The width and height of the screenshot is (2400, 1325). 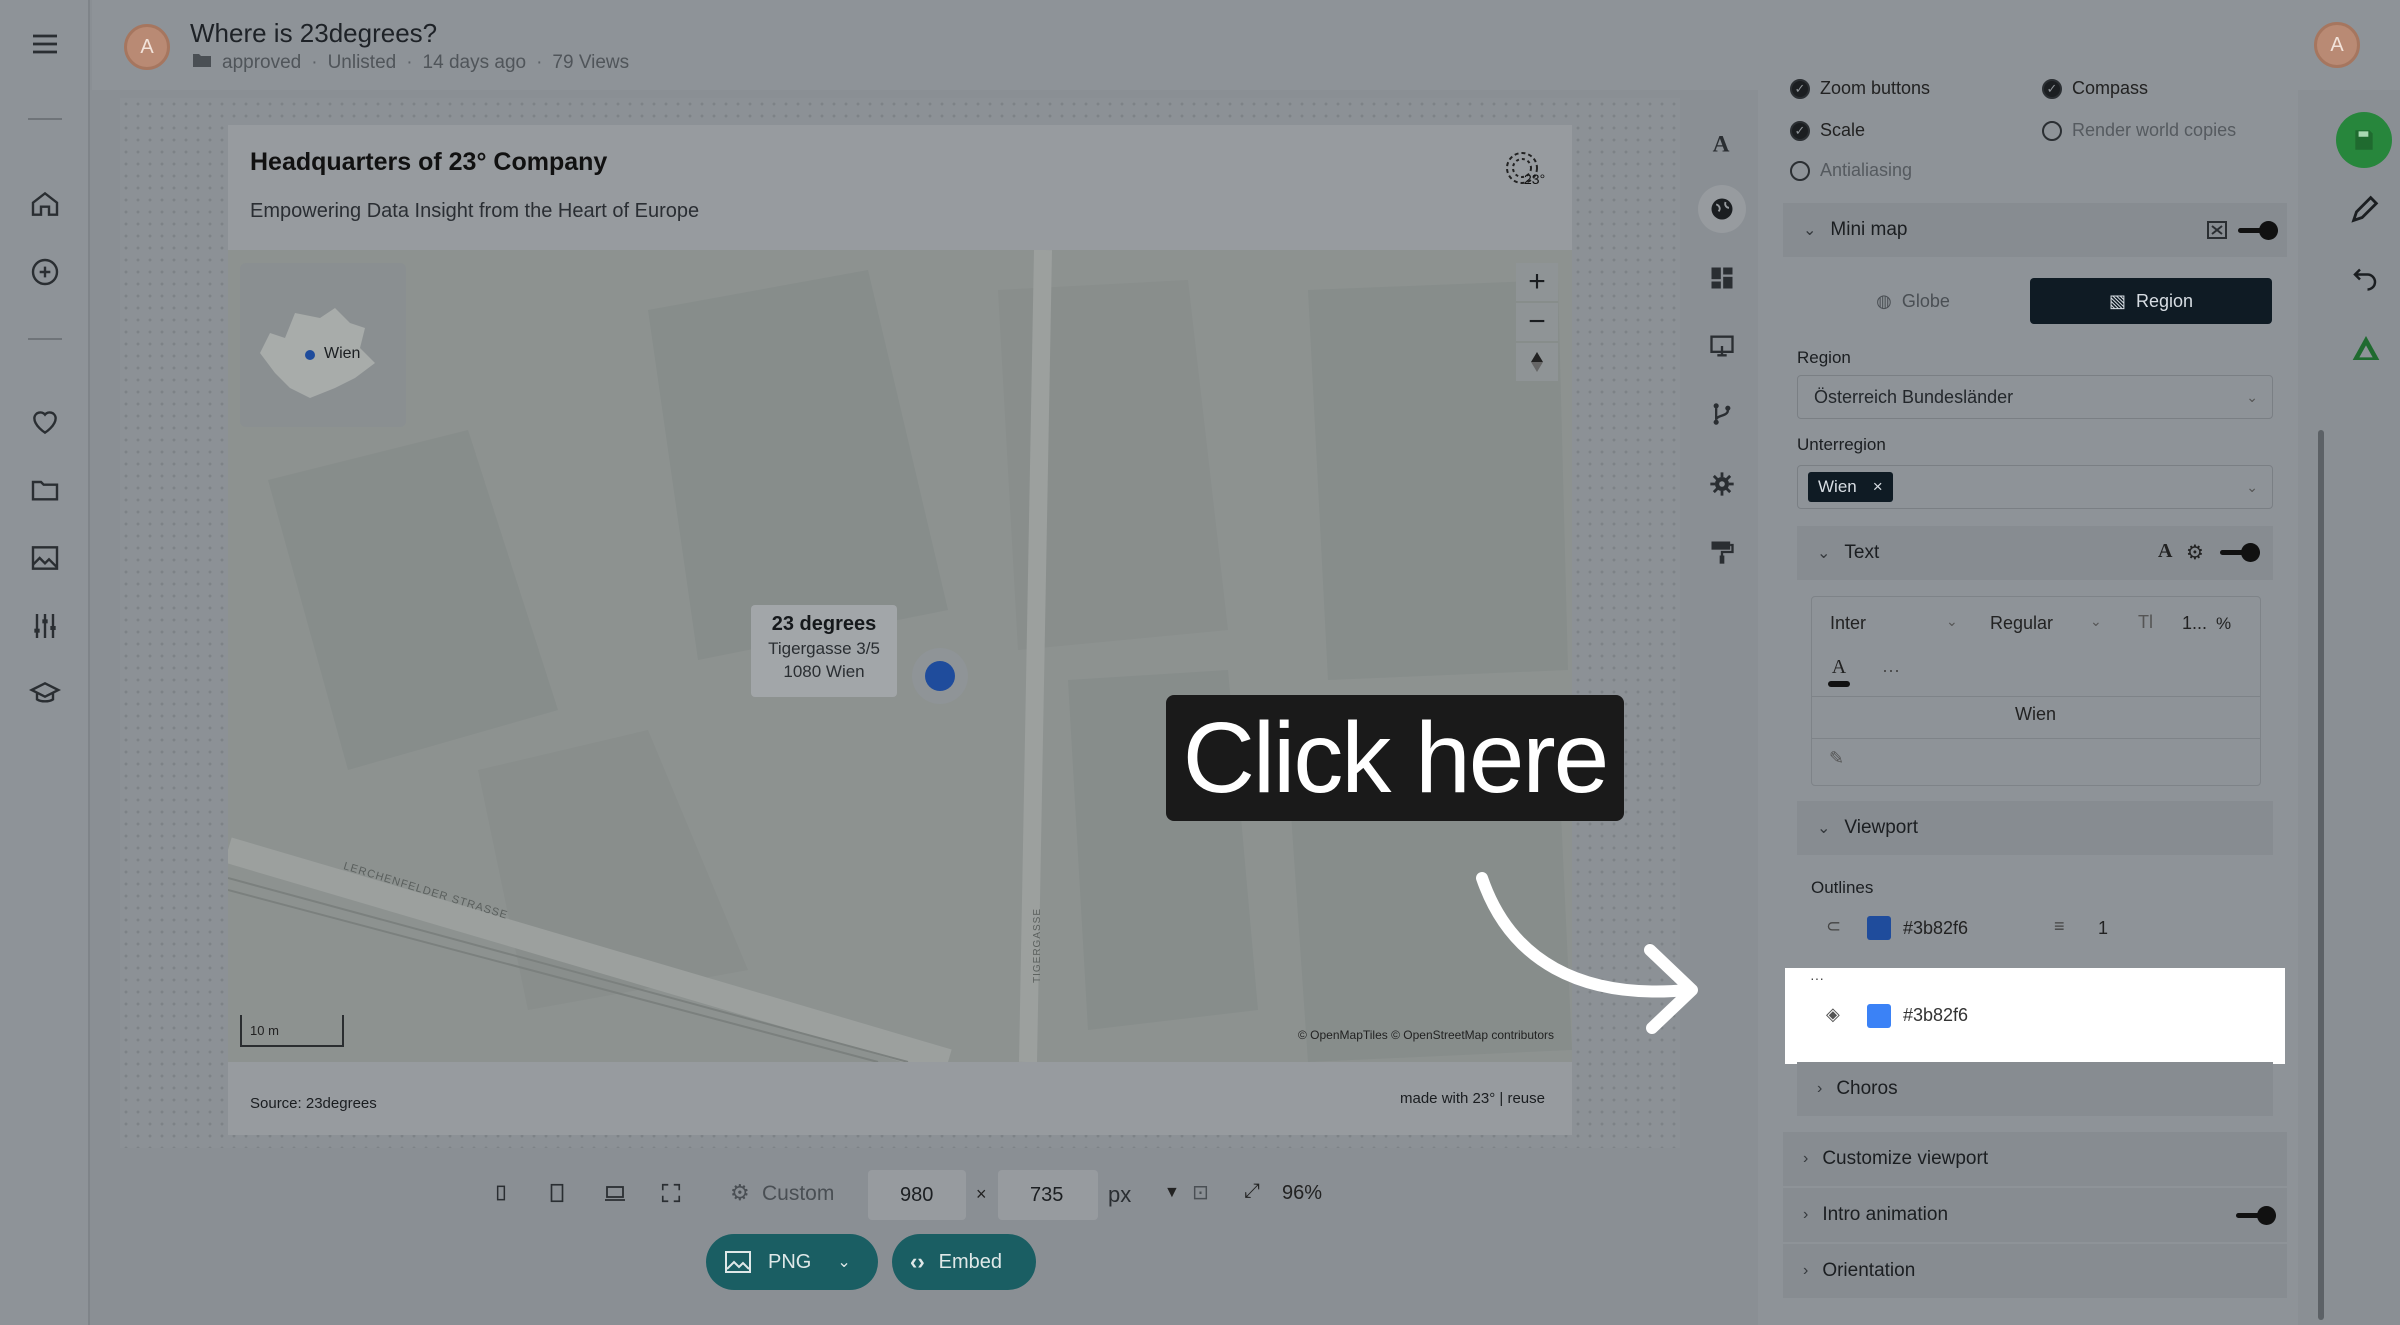 What do you see at coordinates (1879, 1016) in the screenshot?
I see `fill-color-swatch` at bounding box center [1879, 1016].